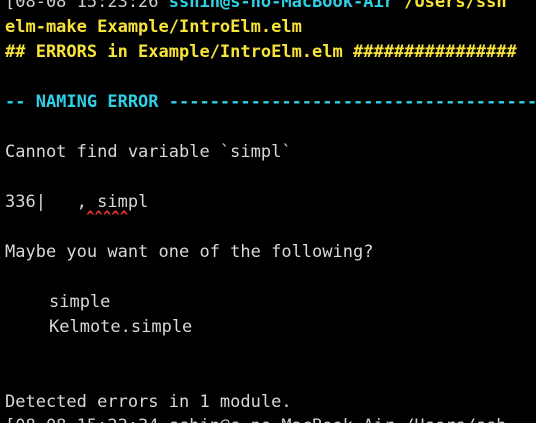 This screenshot has width=536, height=423. I want to click on prompt-timestamp: [08-08 15:23:26, so click(82, 6).